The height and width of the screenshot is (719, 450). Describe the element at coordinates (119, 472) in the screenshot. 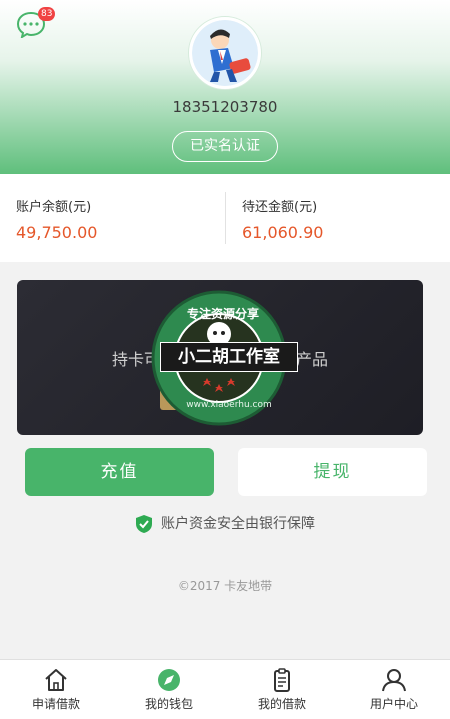

I see `recharge-button: 充值` at that location.